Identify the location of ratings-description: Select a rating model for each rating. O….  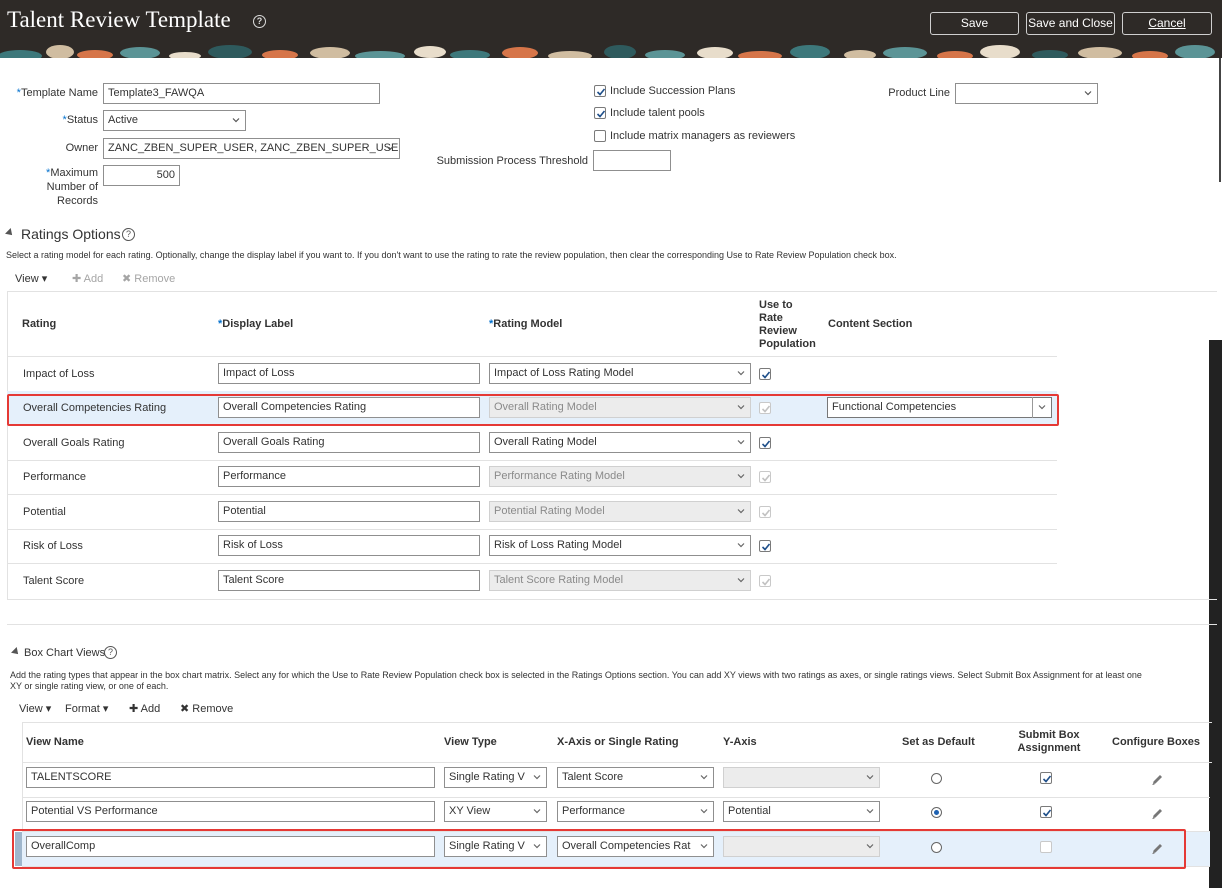
(451, 255).